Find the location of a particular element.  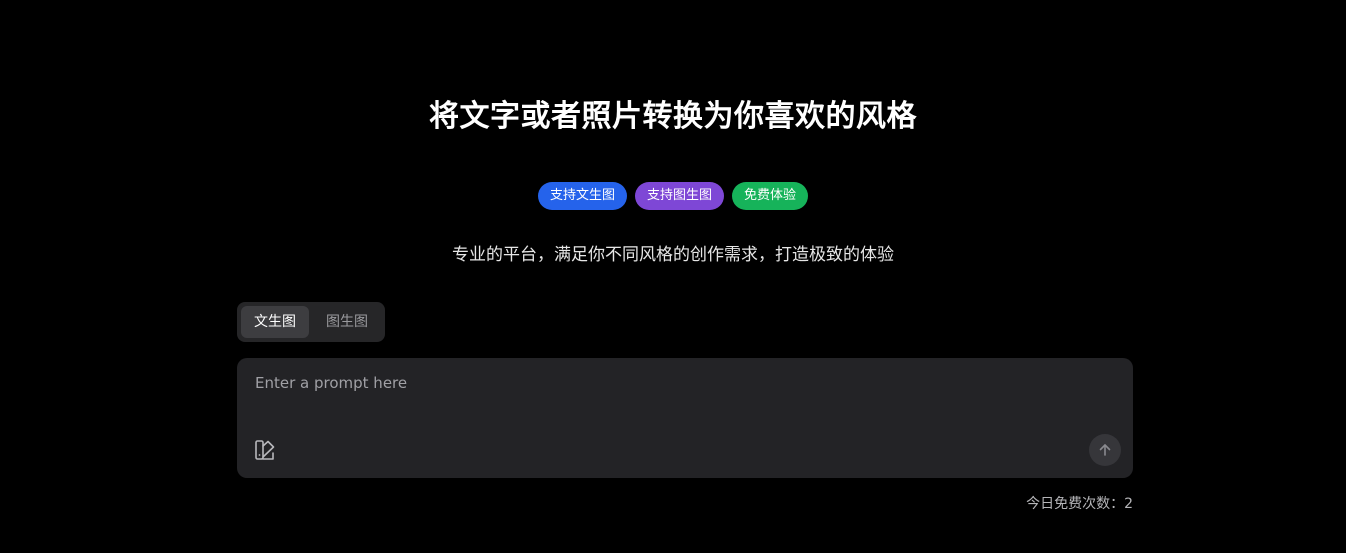

prompt-box is located at coordinates (685, 418).